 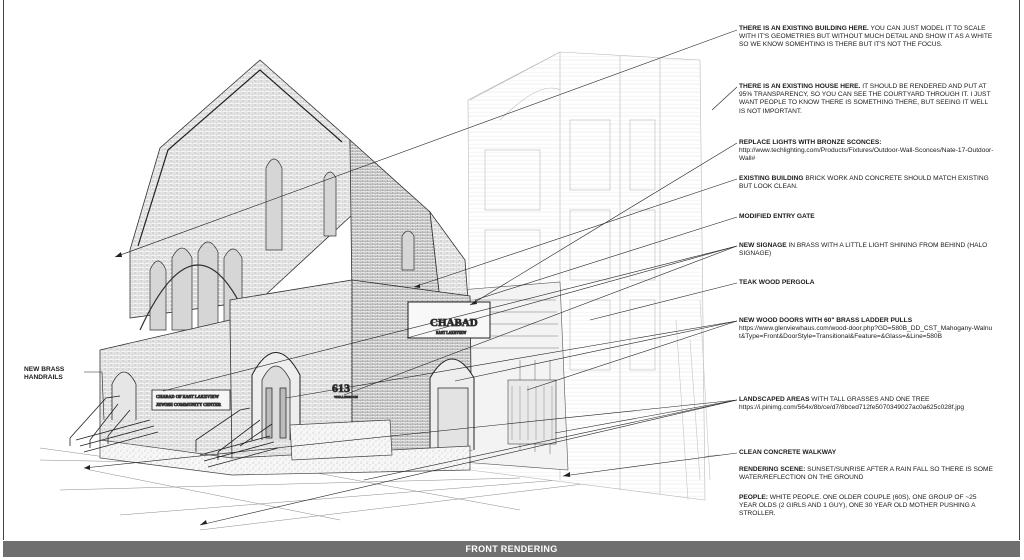 What do you see at coordinates (451, 333) in the screenshot?
I see `main-sign-subtext: EAST LAKEVIEW` at bounding box center [451, 333].